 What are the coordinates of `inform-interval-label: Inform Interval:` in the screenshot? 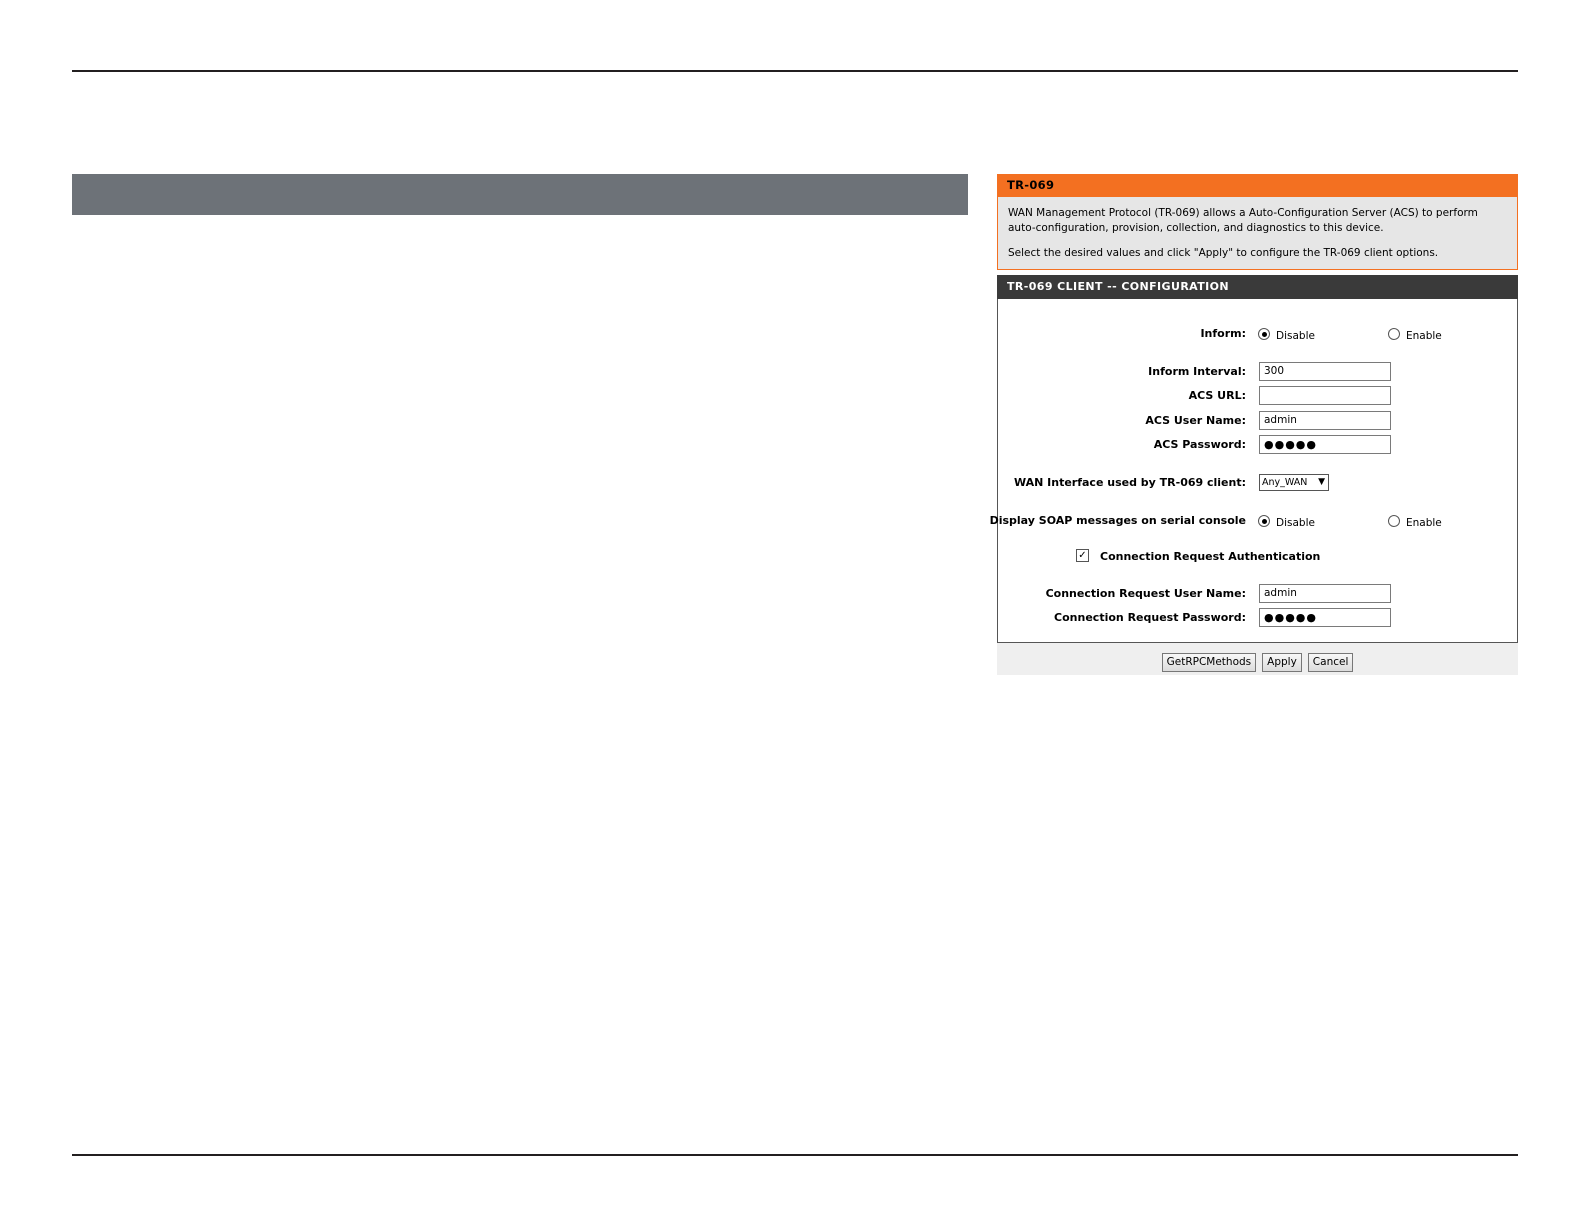 It's located at (1197, 371).